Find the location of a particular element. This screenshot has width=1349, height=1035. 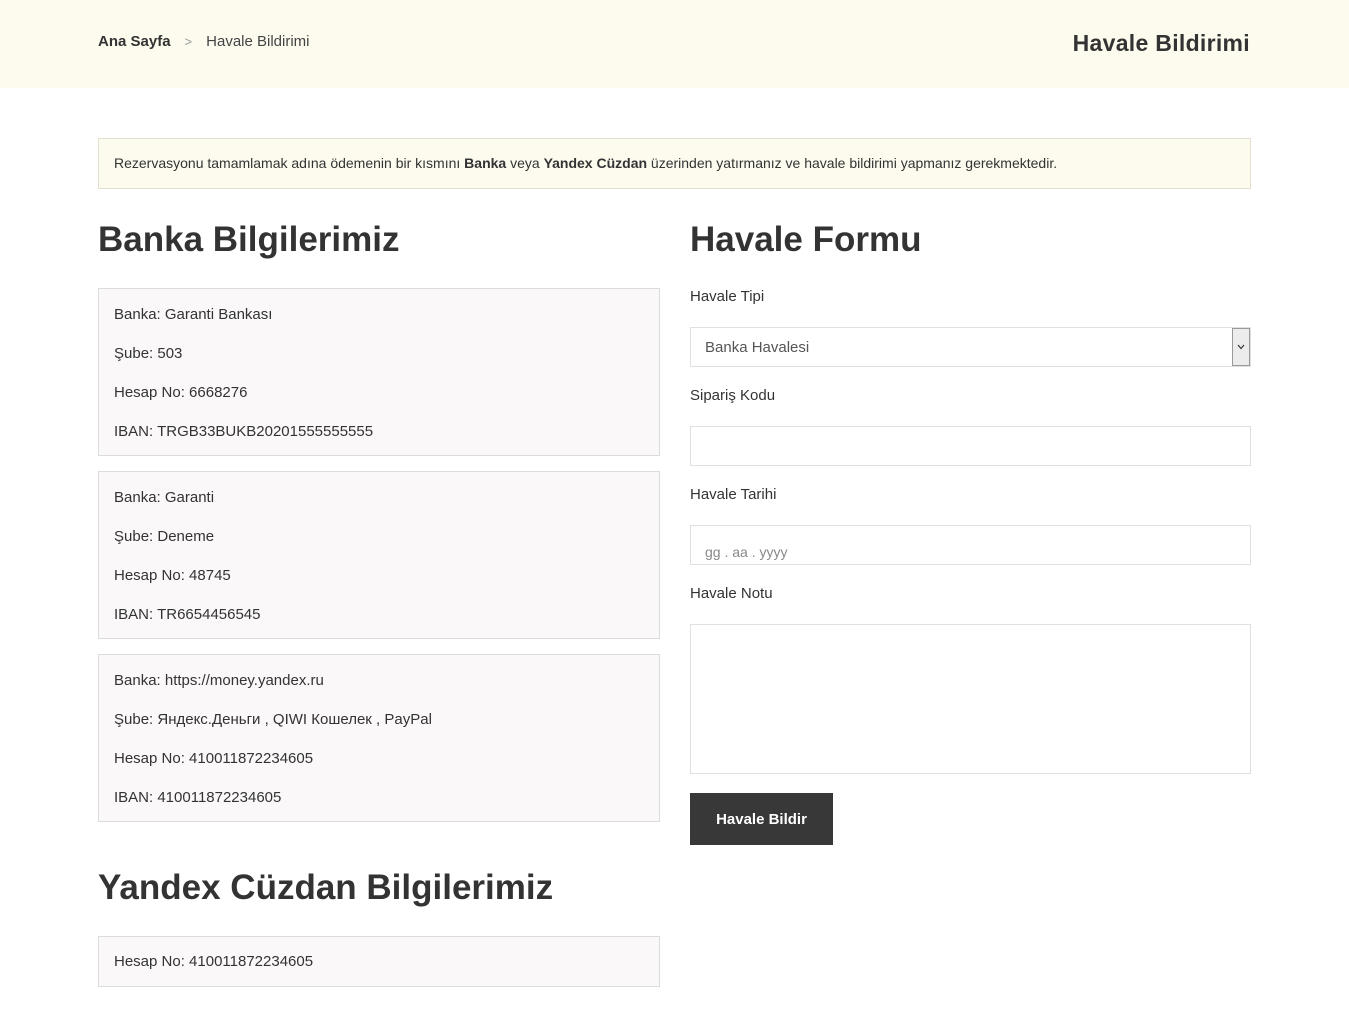

breadcrumb-home-link: Ana Sayfa is located at coordinates (134, 41).